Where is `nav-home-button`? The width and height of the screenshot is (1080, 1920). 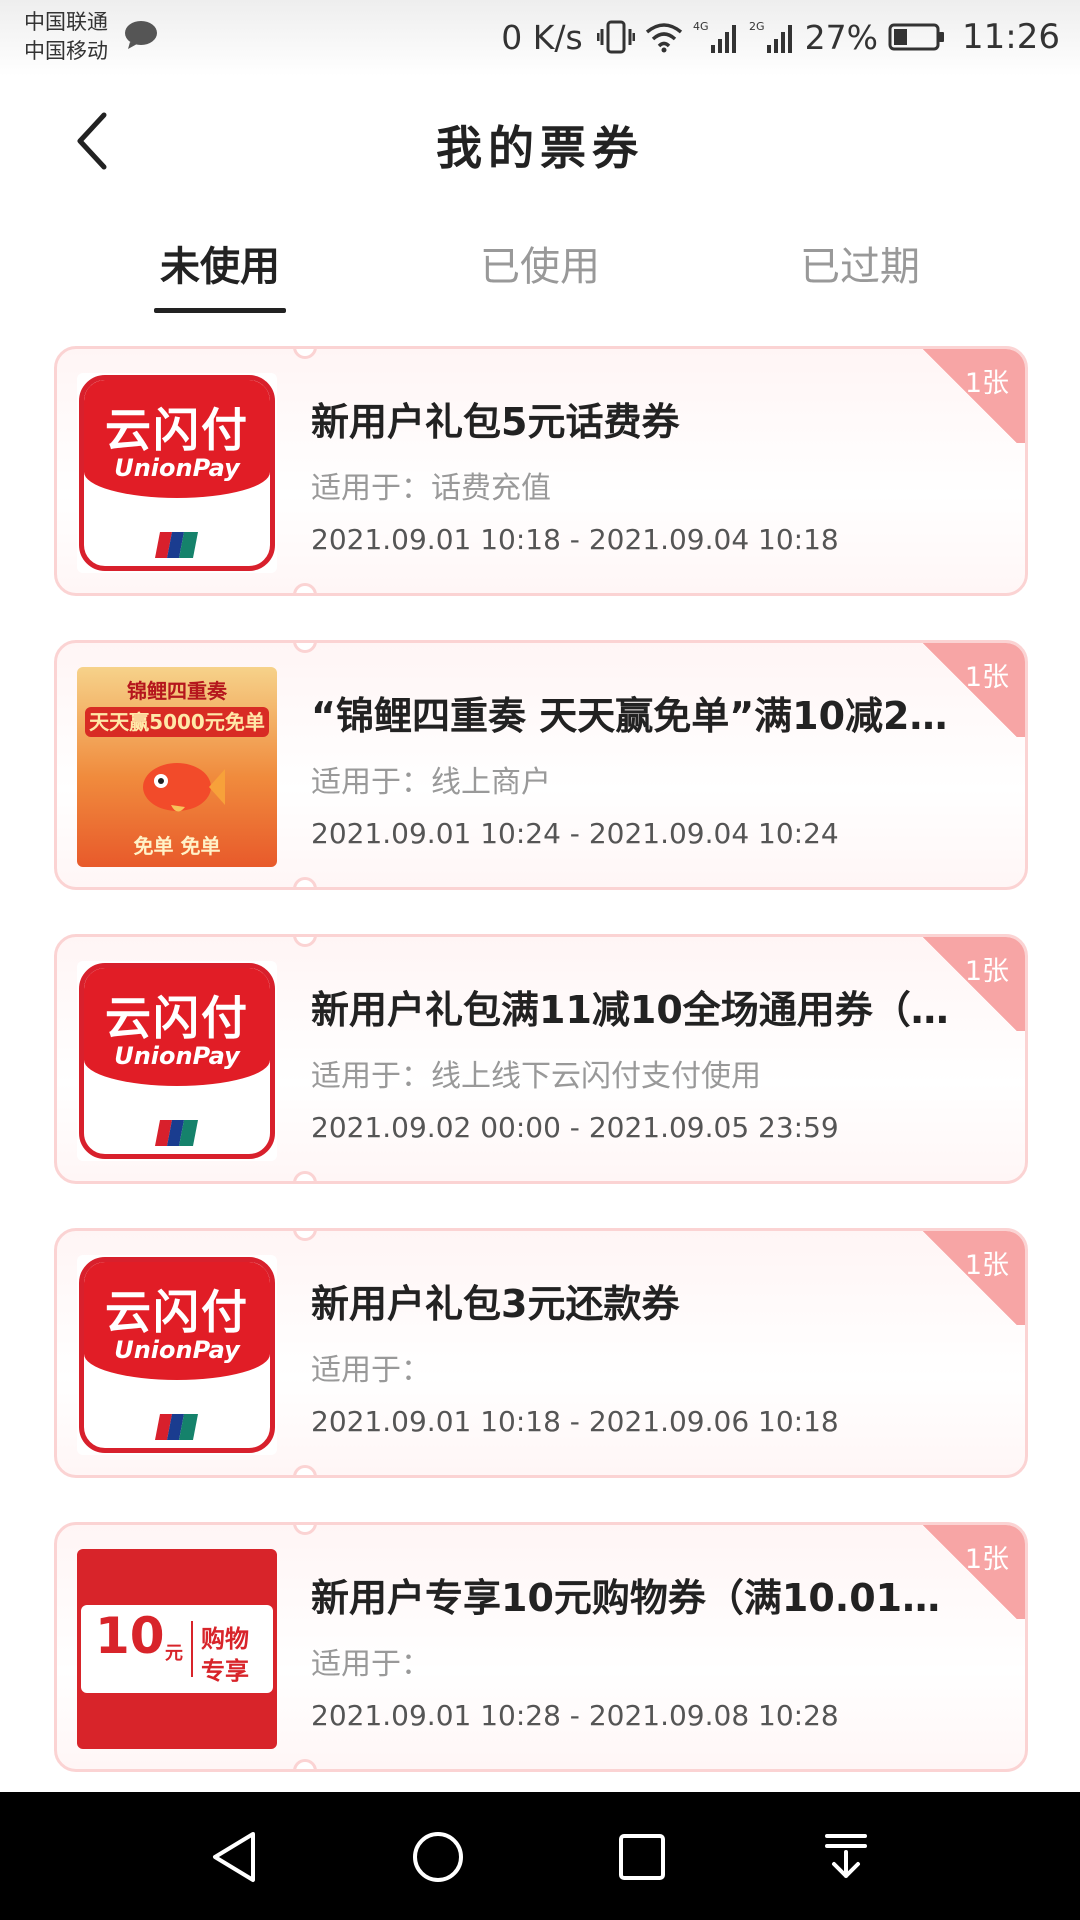 nav-home-button is located at coordinates (438, 1857).